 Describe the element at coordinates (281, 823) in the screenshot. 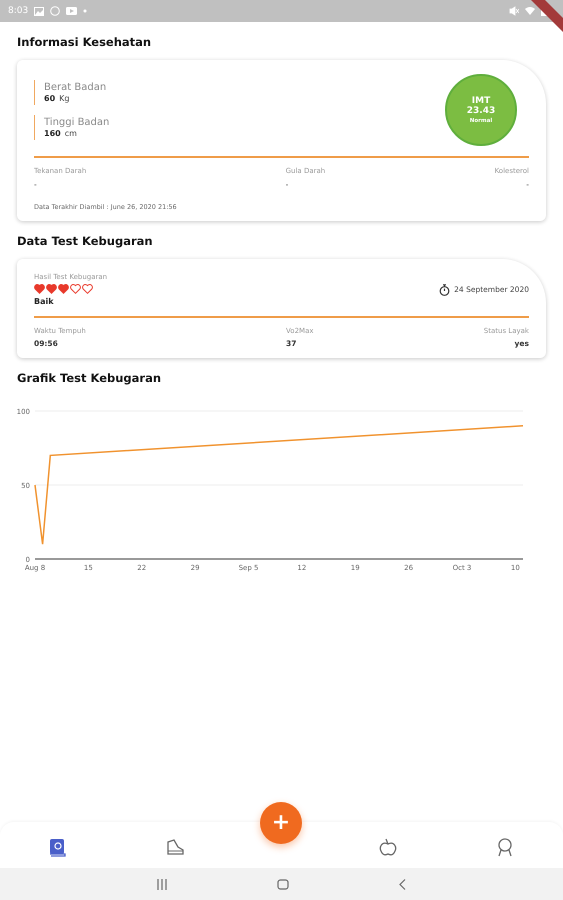

I see `add-button: +` at that location.